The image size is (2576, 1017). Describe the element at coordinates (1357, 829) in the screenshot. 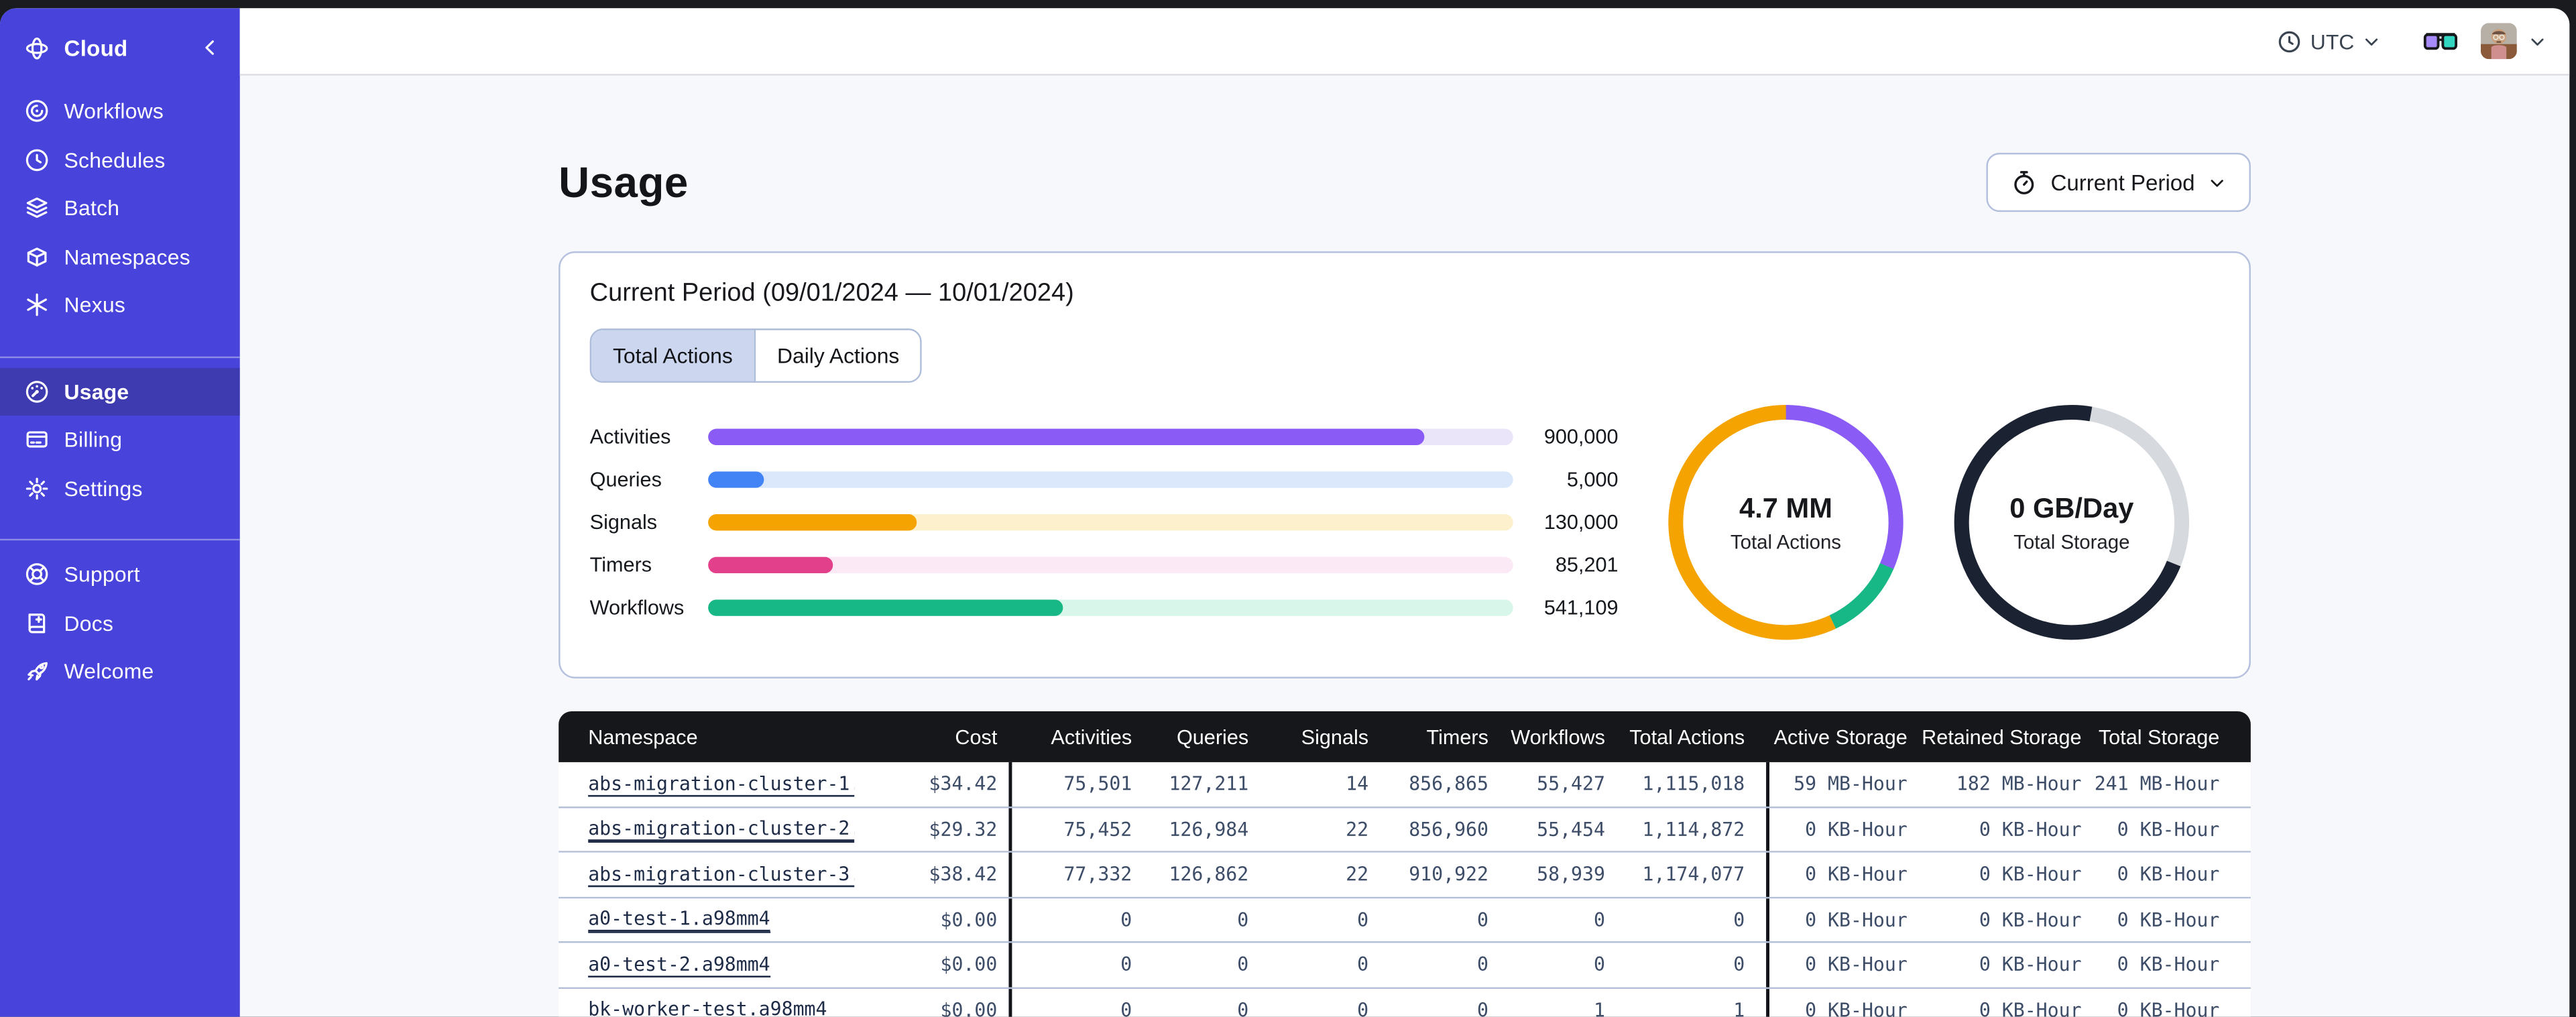

I see `cell-signals: 22` at that location.